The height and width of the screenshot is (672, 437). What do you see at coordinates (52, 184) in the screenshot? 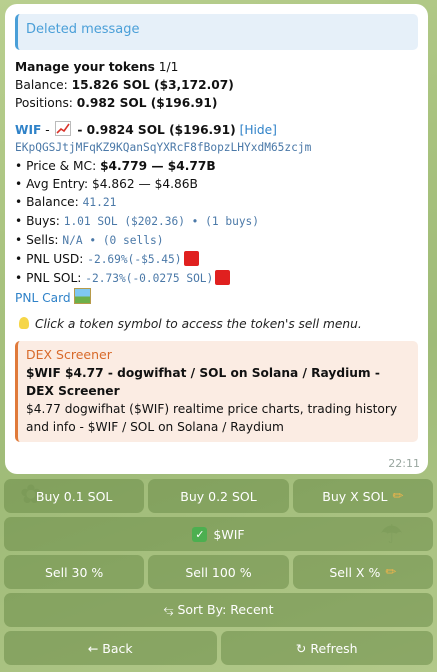
I see `avg-entry-label: • Avg Entry:` at bounding box center [52, 184].